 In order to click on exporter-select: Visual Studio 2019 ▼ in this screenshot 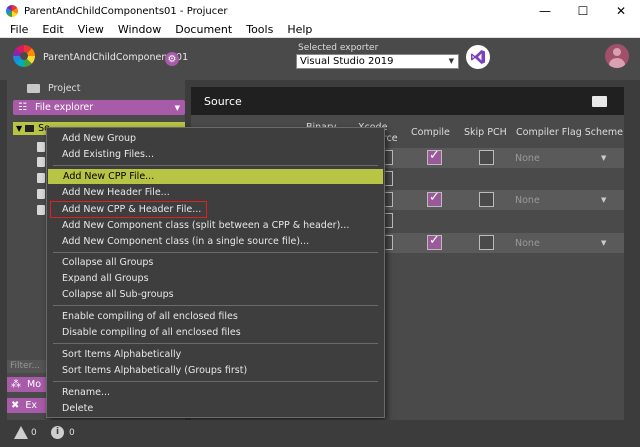, I will do `click(377, 61)`.